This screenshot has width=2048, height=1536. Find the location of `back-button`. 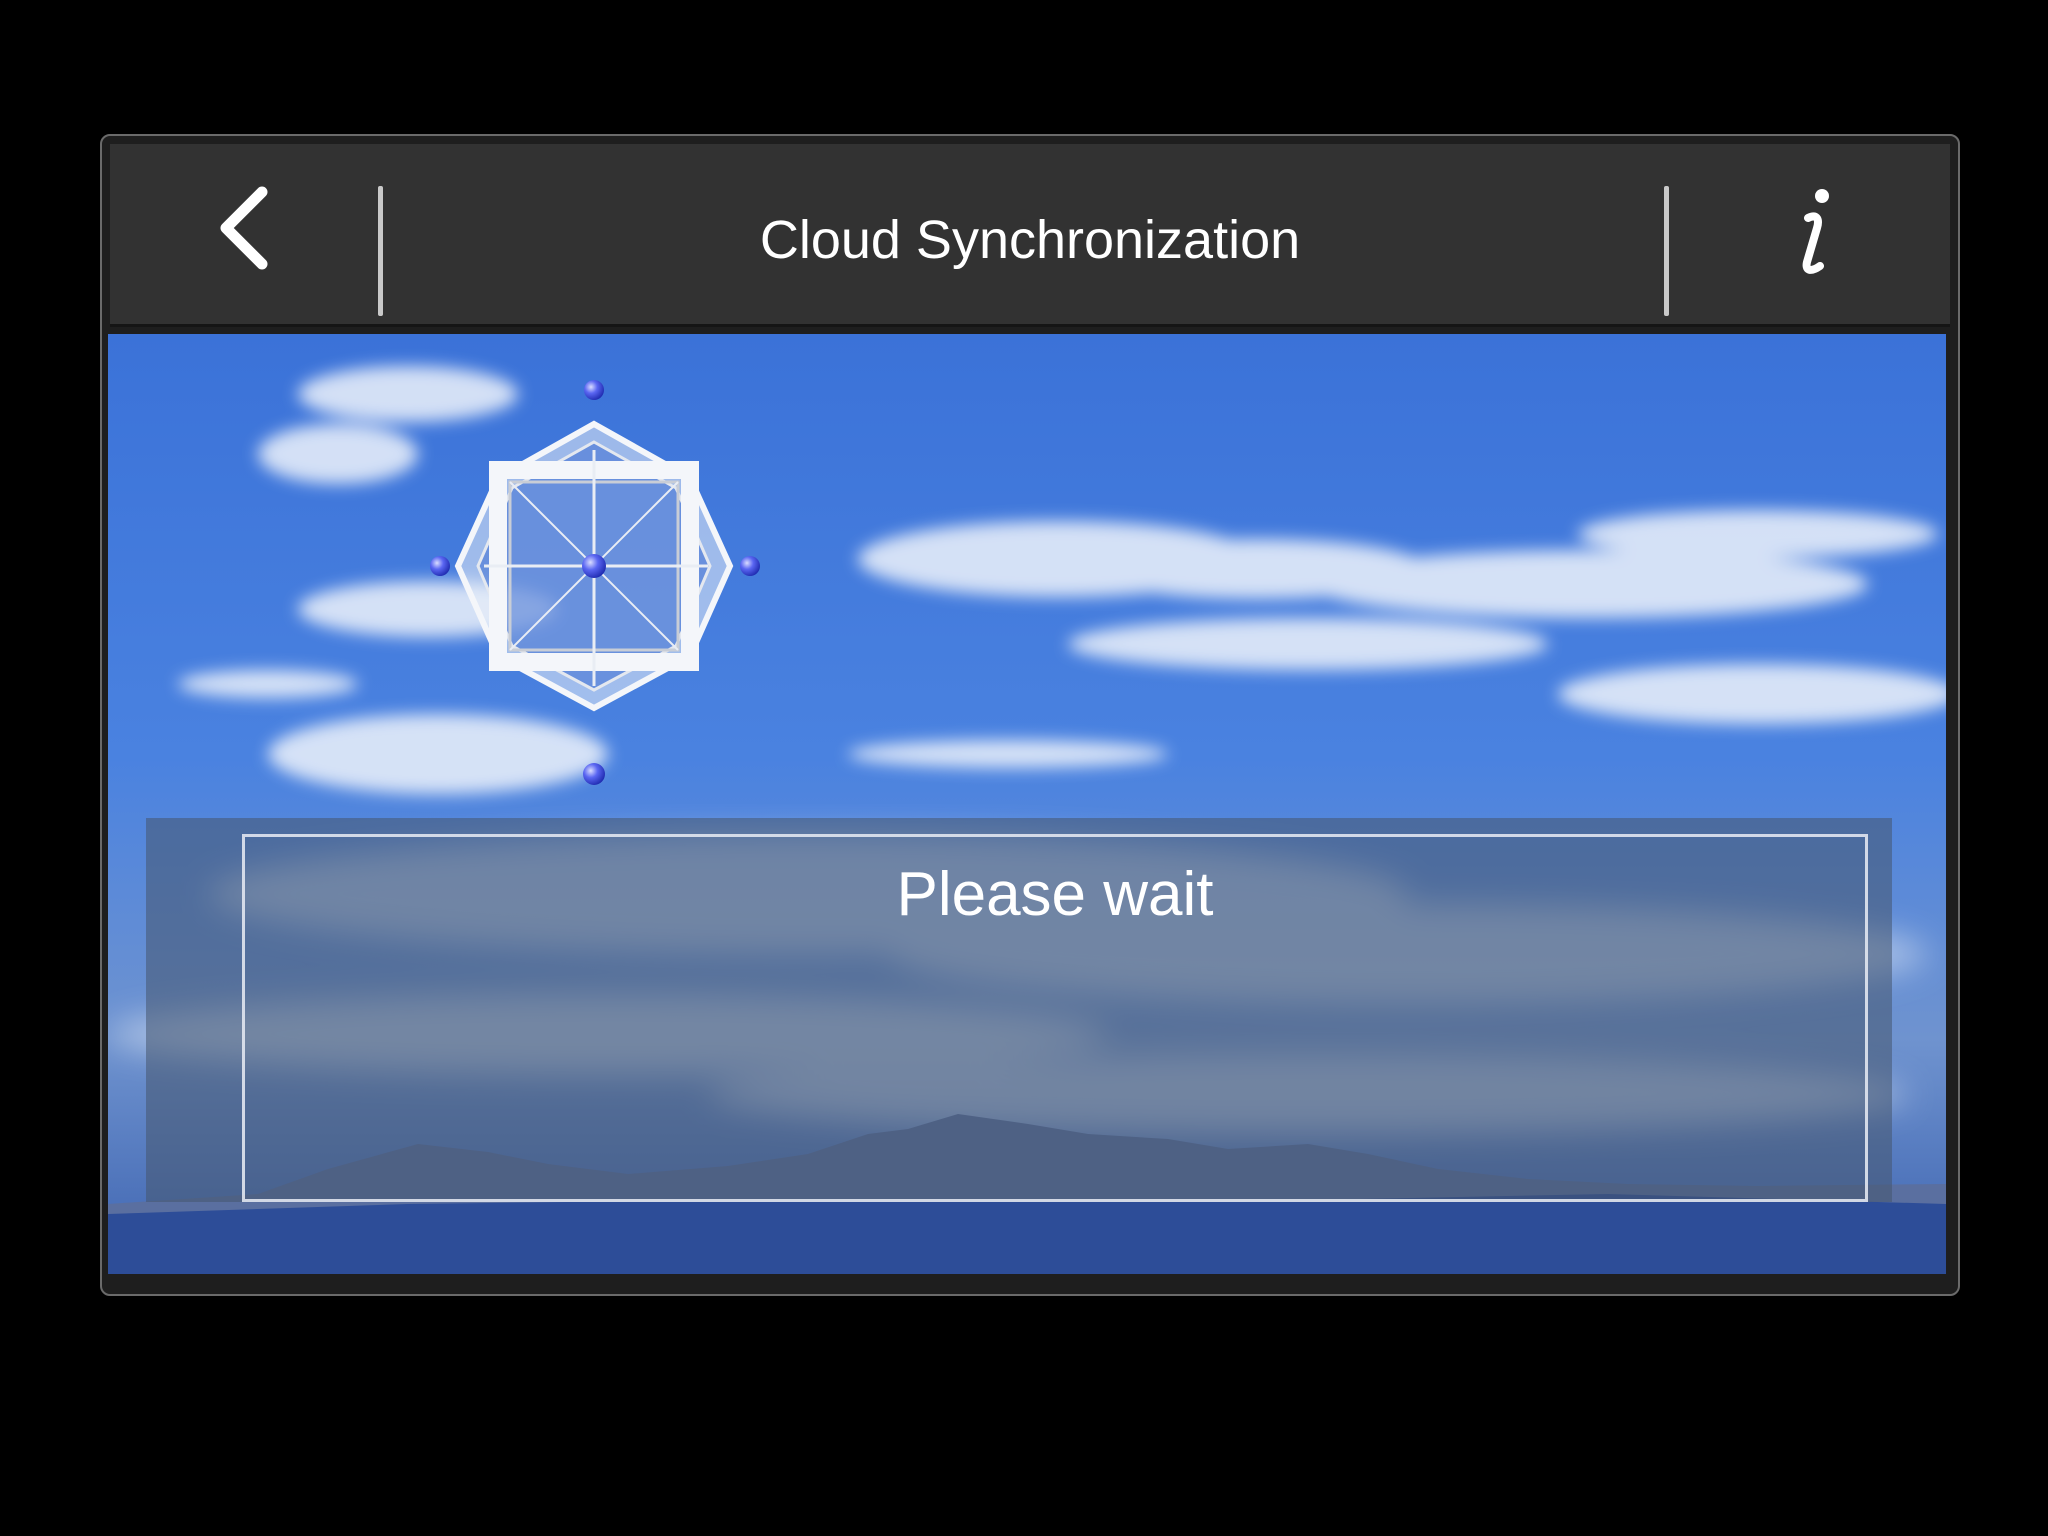

back-button is located at coordinates (240, 234).